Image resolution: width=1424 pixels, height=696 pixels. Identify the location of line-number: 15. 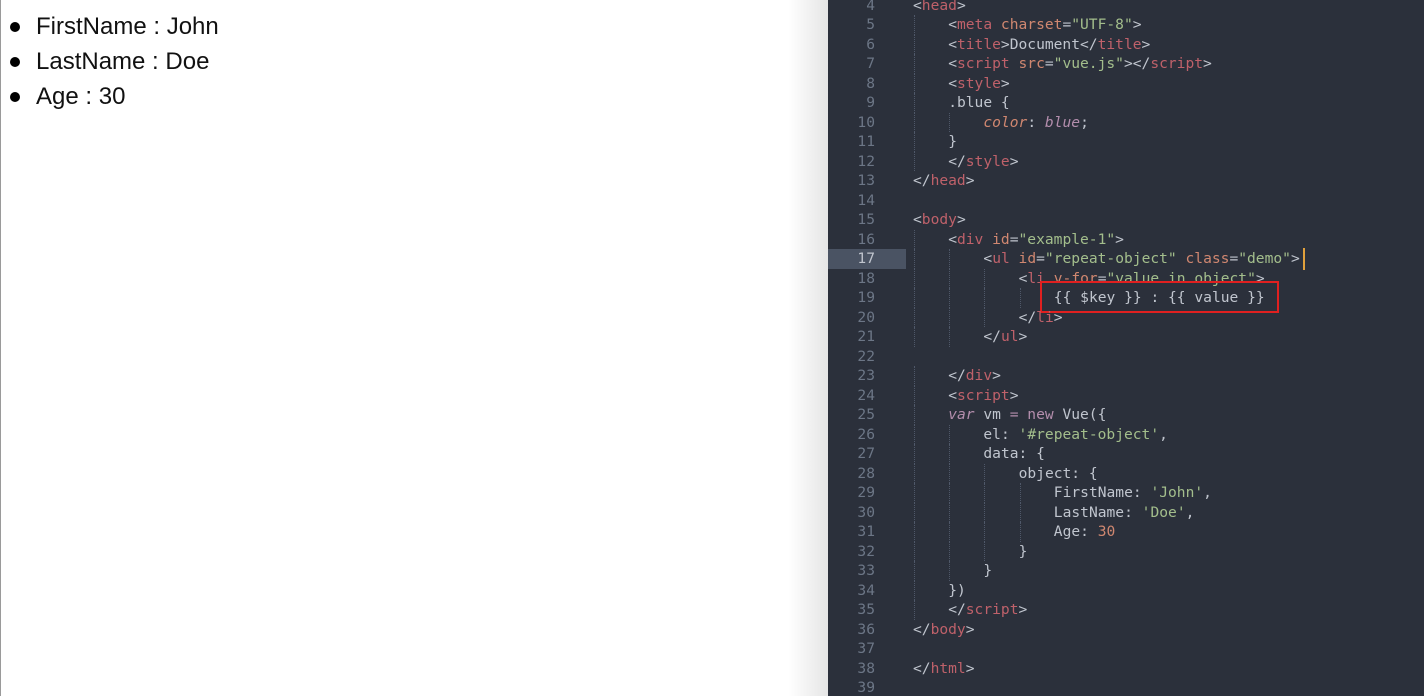
(866, 219).